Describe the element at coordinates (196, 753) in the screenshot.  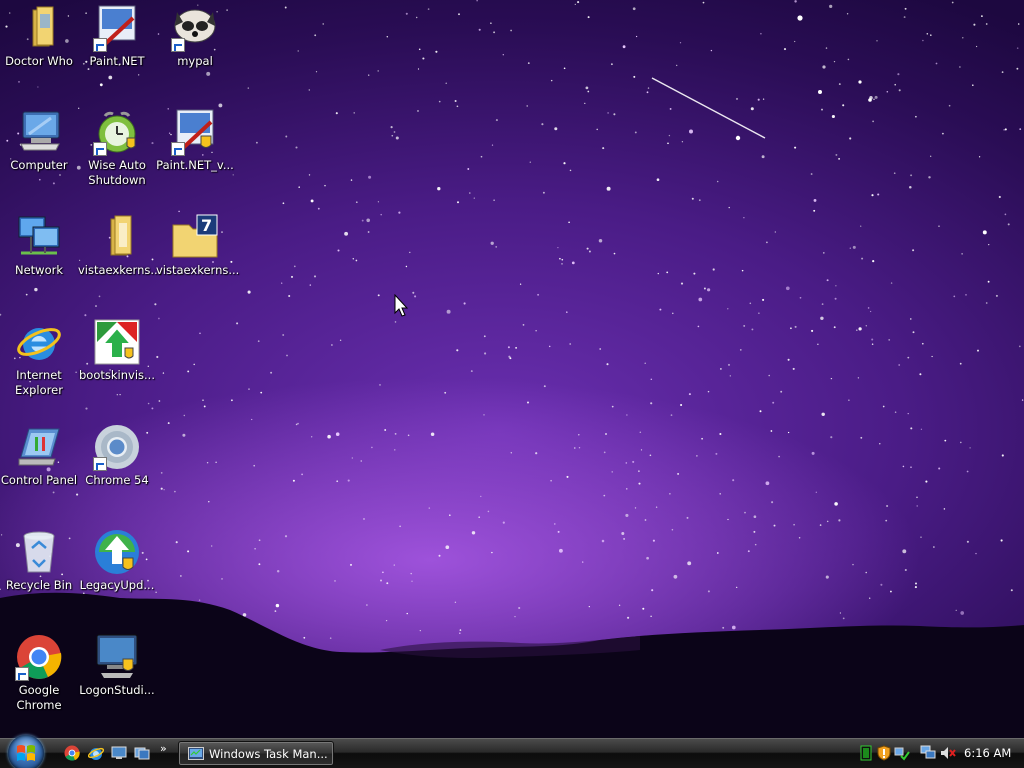
I see `task-manager-icon` at that location.